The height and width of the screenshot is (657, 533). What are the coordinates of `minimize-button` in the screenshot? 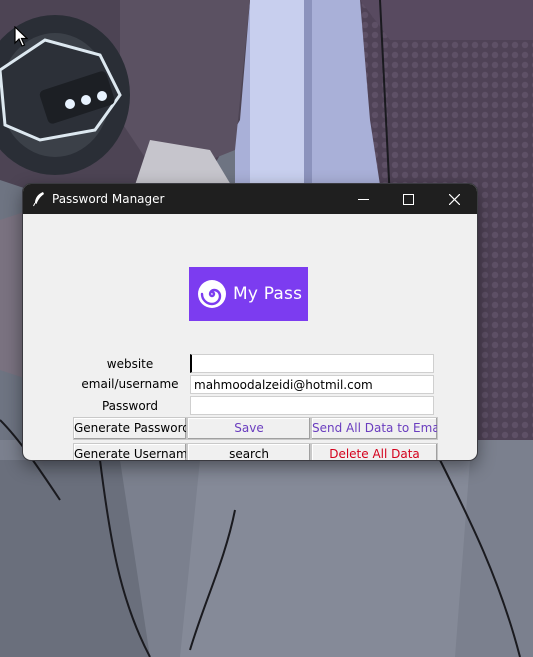 It's located at (363, 199).